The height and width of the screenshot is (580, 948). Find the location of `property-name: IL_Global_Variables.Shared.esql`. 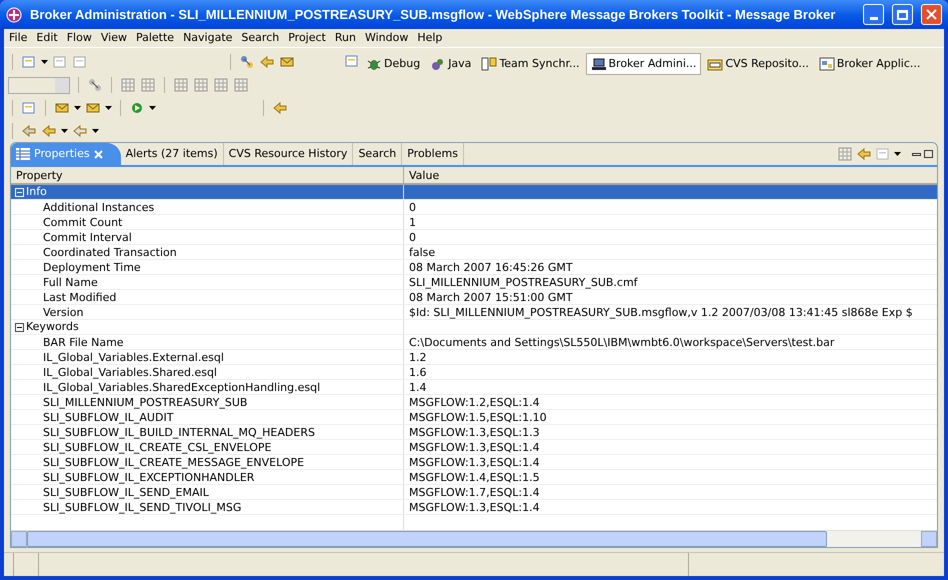

property-name: IL_Global_Variables.Shared.esql is located at coordinates (130, 372).